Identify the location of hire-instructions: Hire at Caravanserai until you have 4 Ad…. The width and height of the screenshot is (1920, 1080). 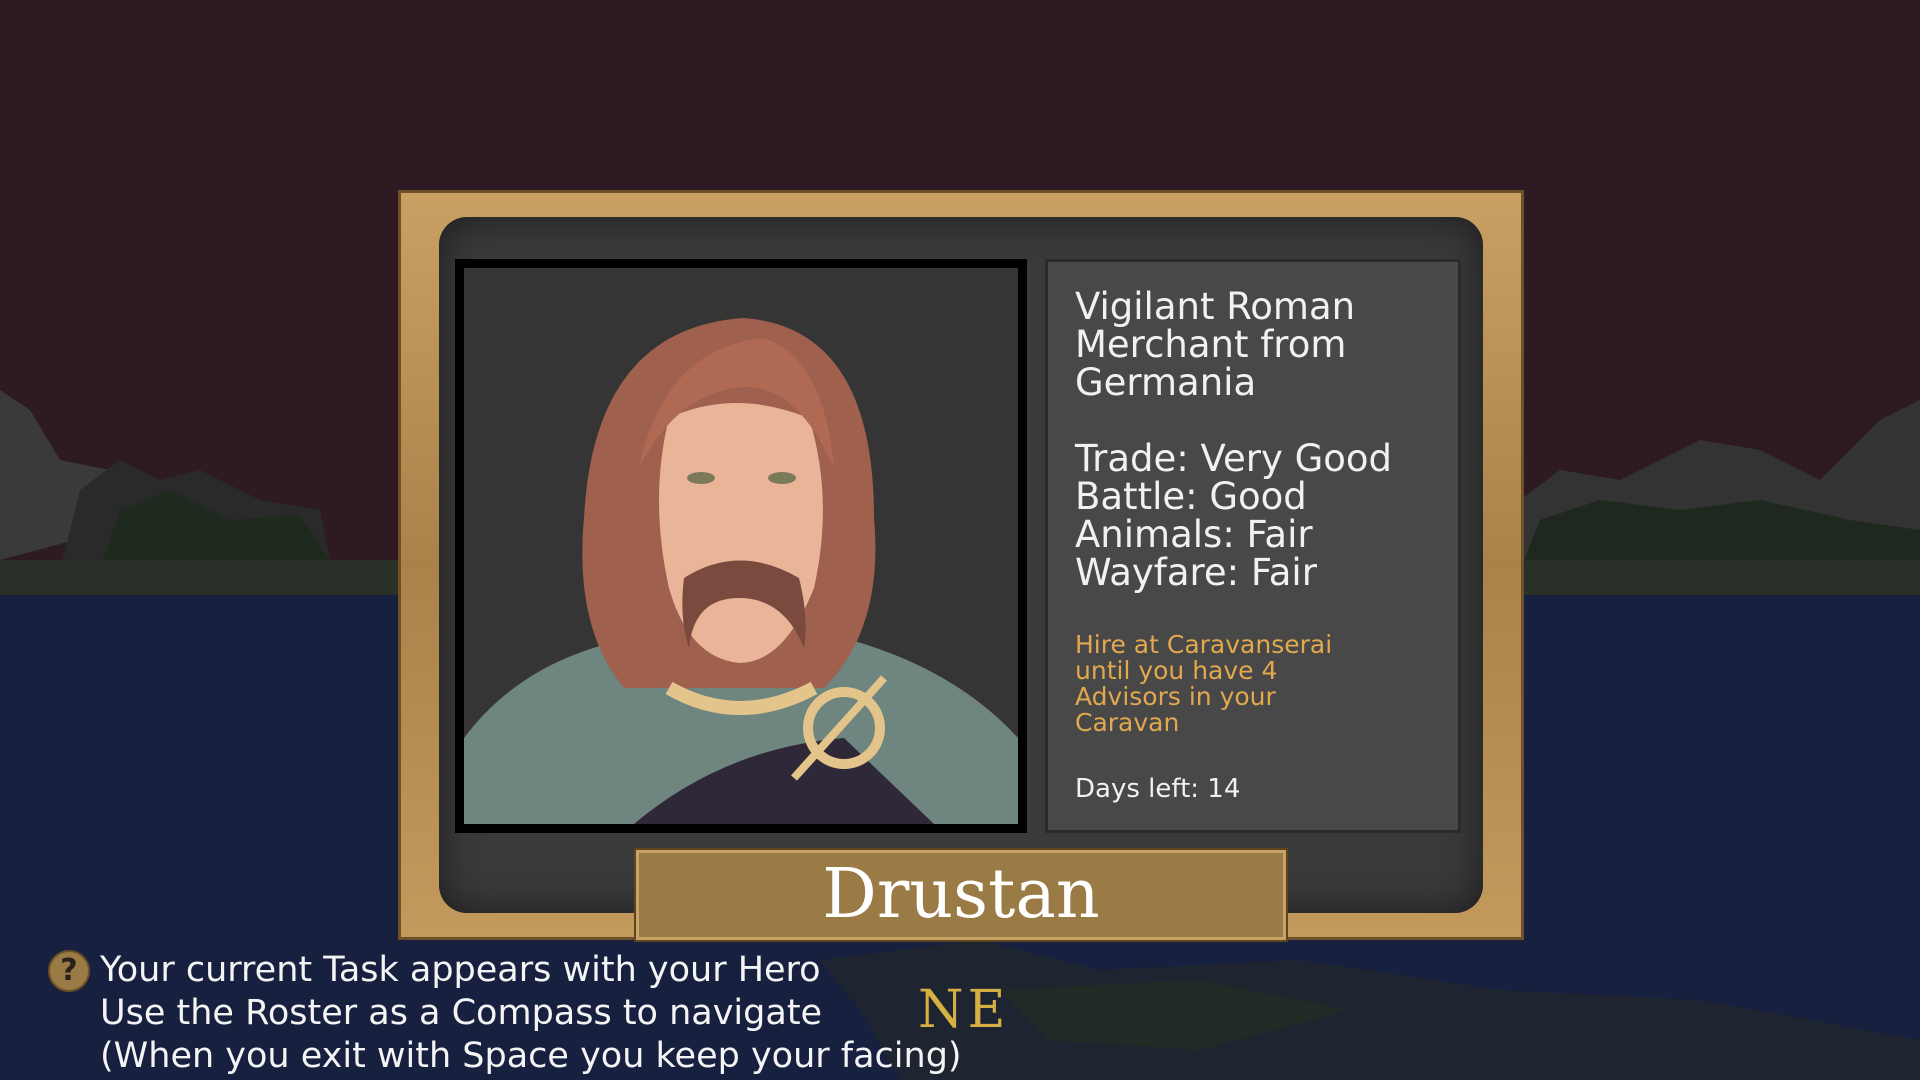
(1256, 684).